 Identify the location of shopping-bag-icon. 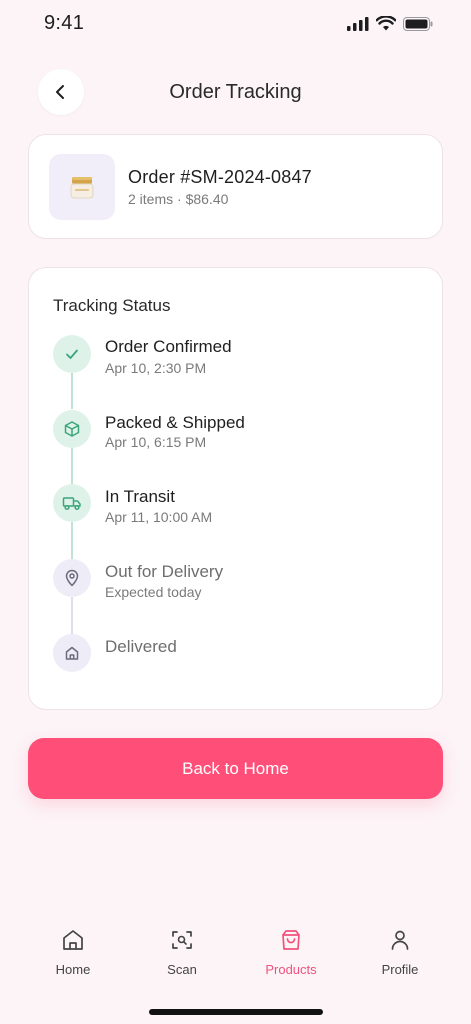
(291, 940).